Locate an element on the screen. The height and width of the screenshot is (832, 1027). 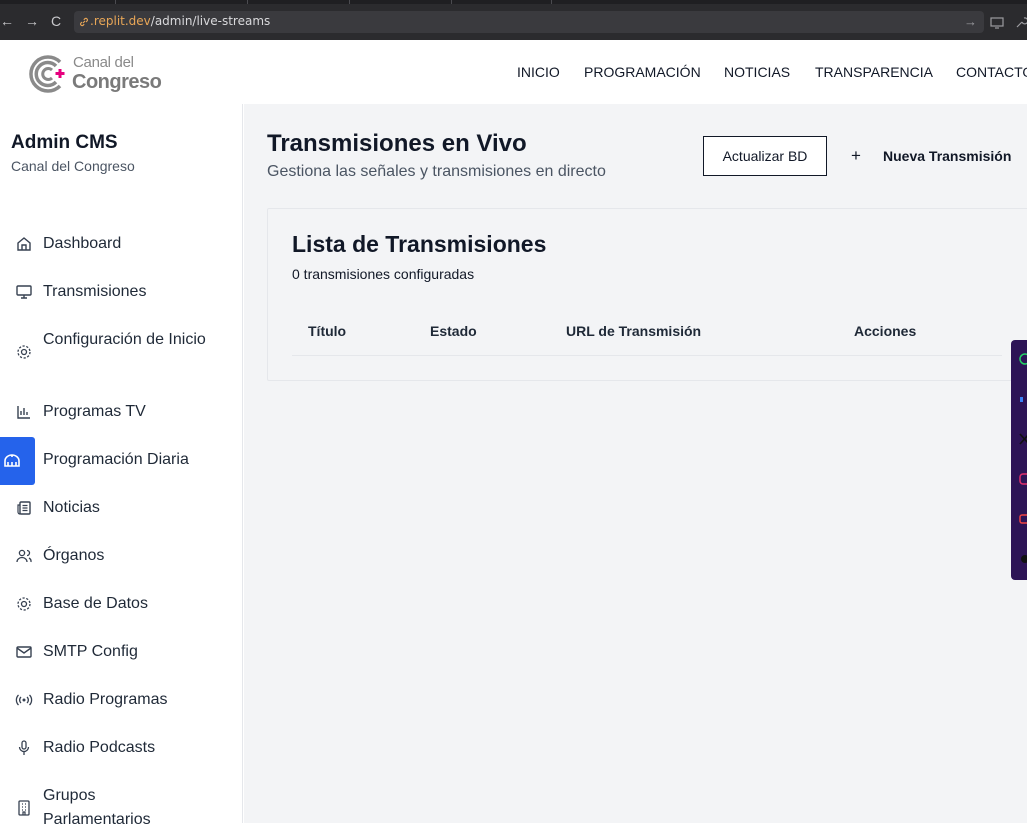
sidebar-item-organos: Órganos is located at coordinates (121, 556).